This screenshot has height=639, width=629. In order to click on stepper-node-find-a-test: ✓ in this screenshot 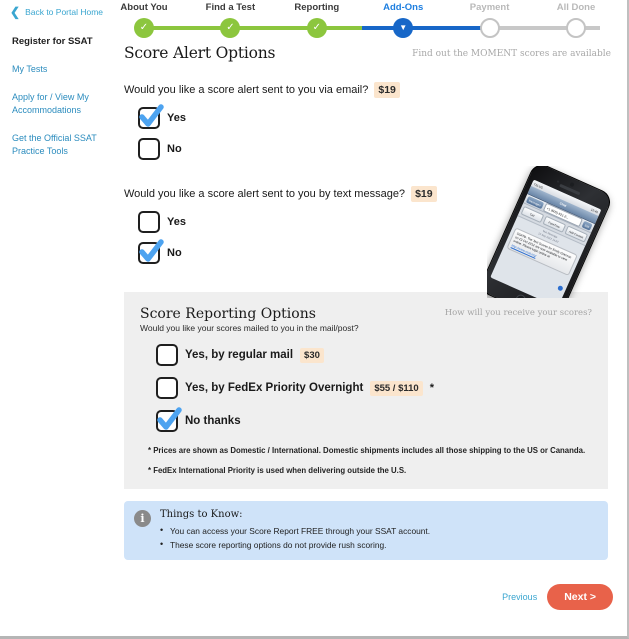, I will do `click(230, 28)`.